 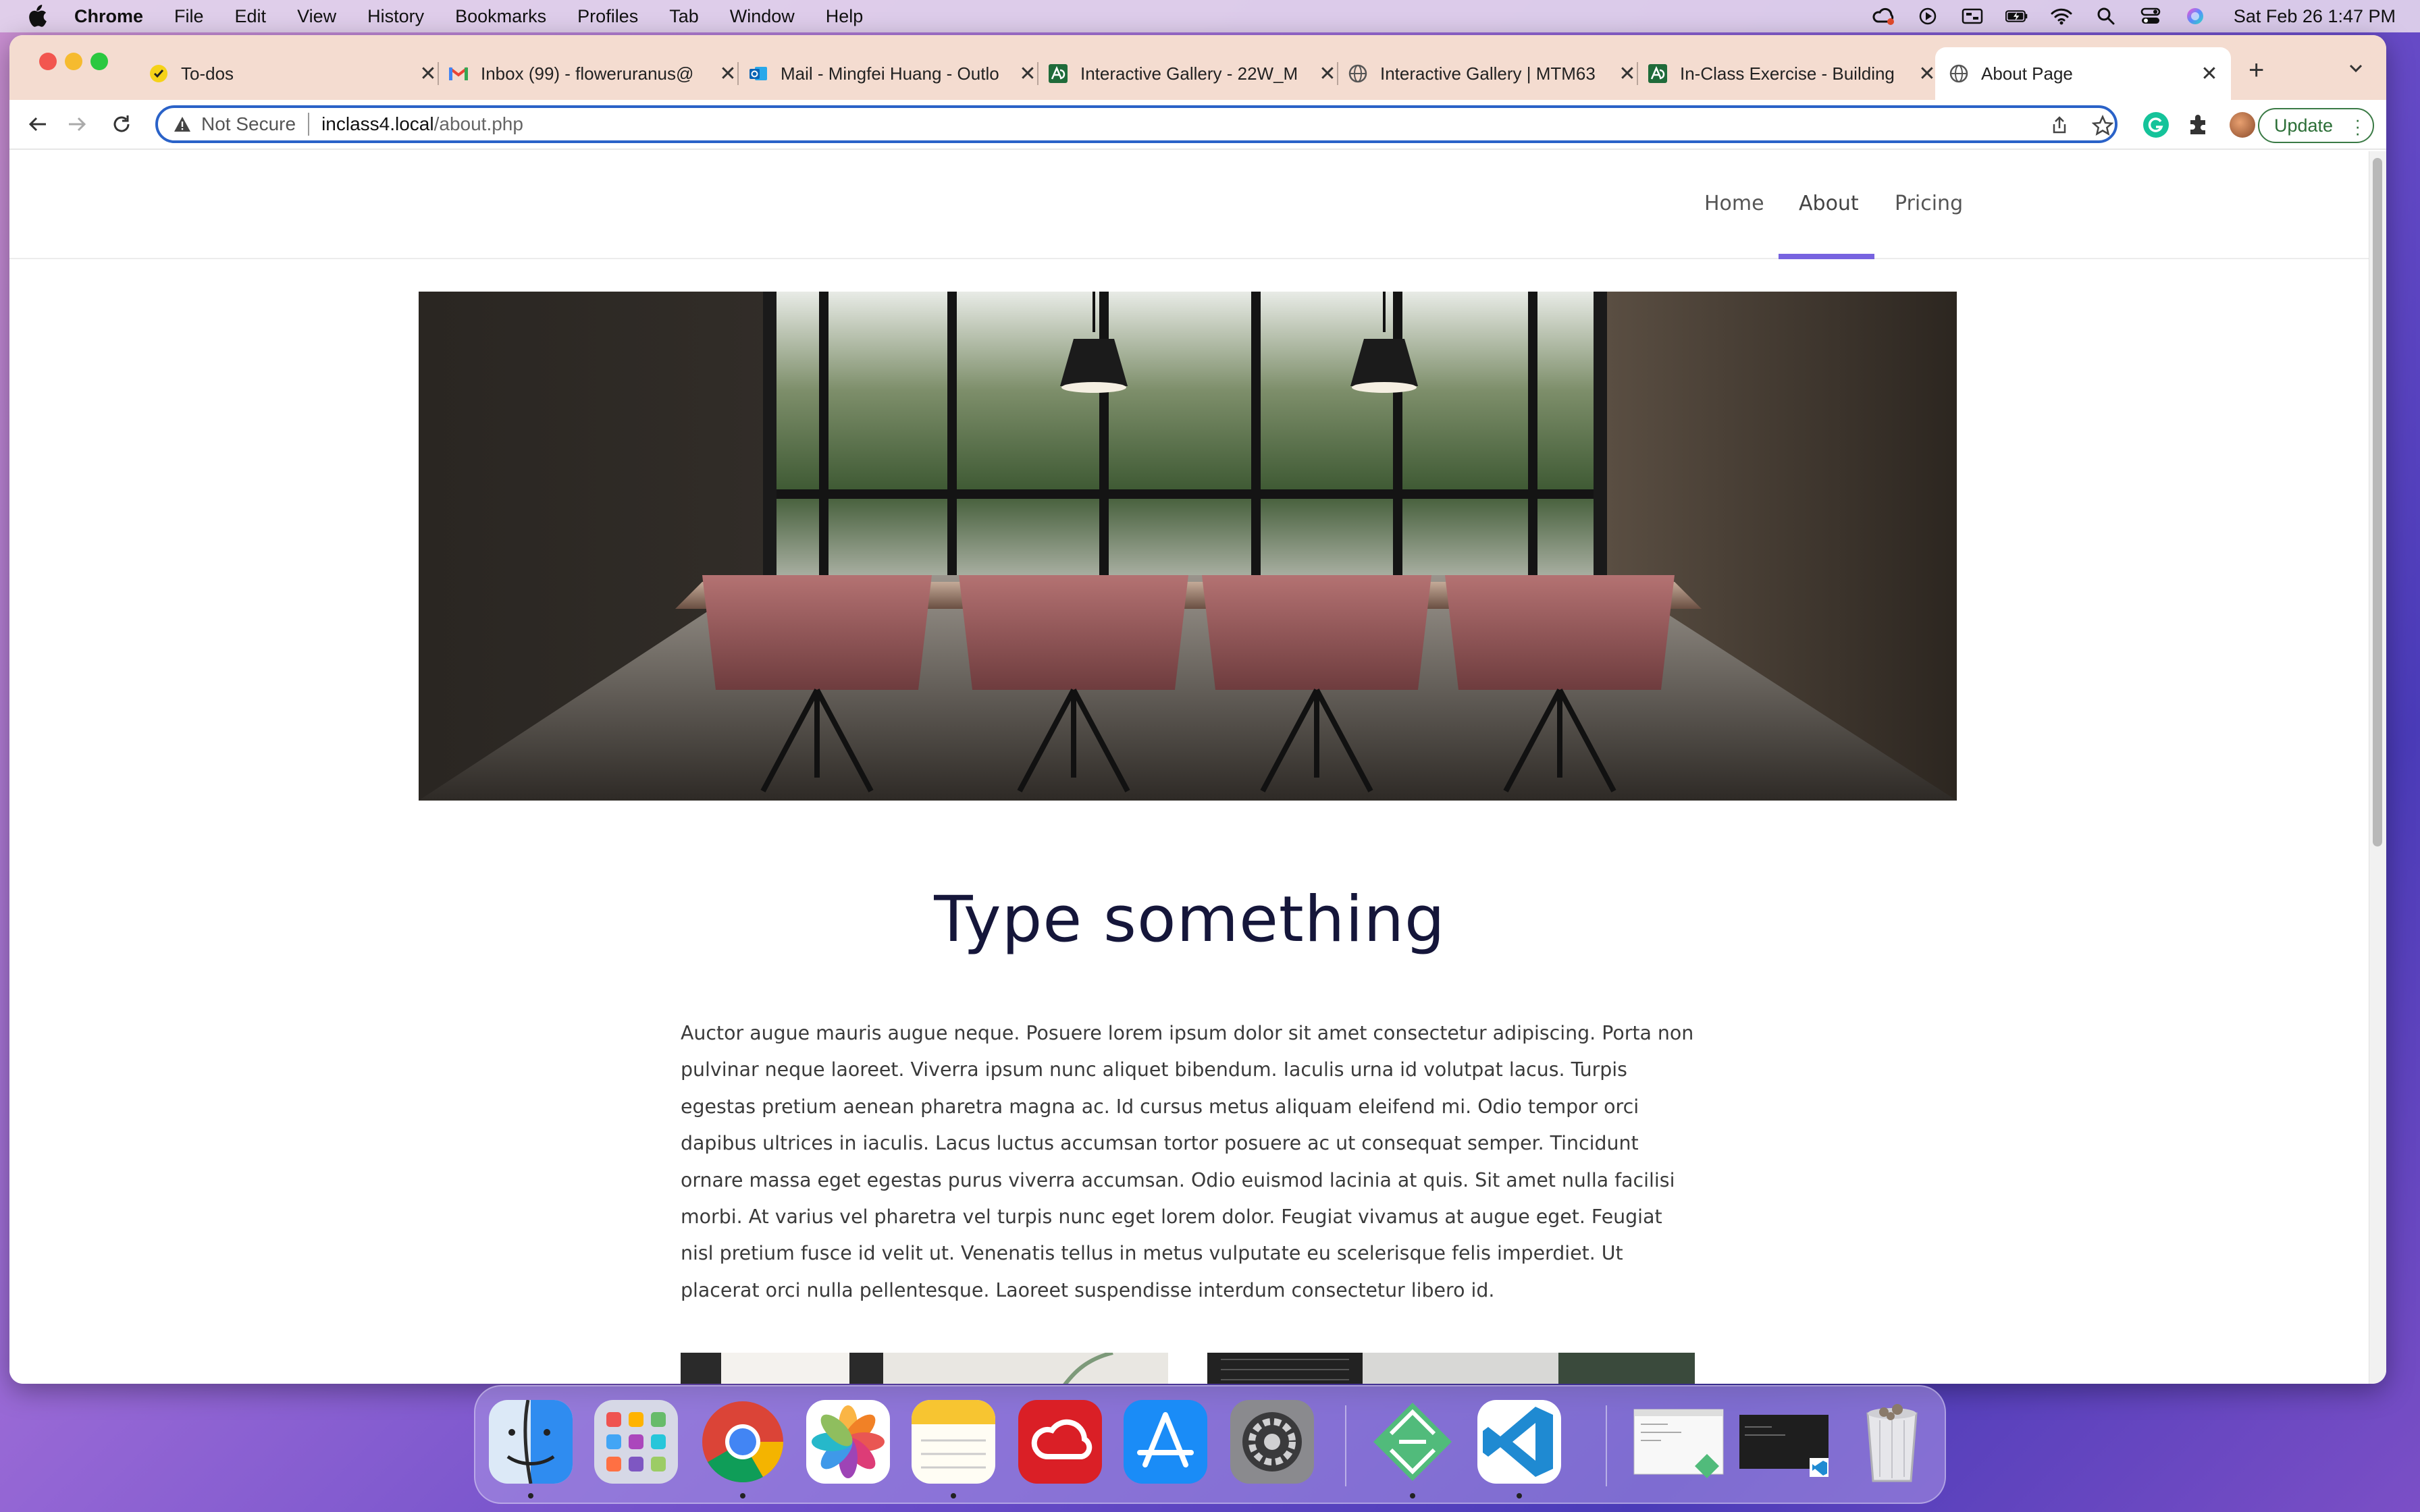 I want to click on new-tab-button: +, so click(x=2256, y=70).